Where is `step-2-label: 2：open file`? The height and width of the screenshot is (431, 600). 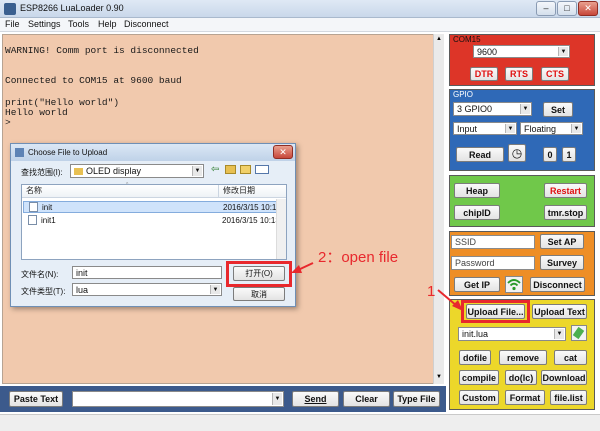
step-2-label: 2：open file is located at coordinates (358, 257).